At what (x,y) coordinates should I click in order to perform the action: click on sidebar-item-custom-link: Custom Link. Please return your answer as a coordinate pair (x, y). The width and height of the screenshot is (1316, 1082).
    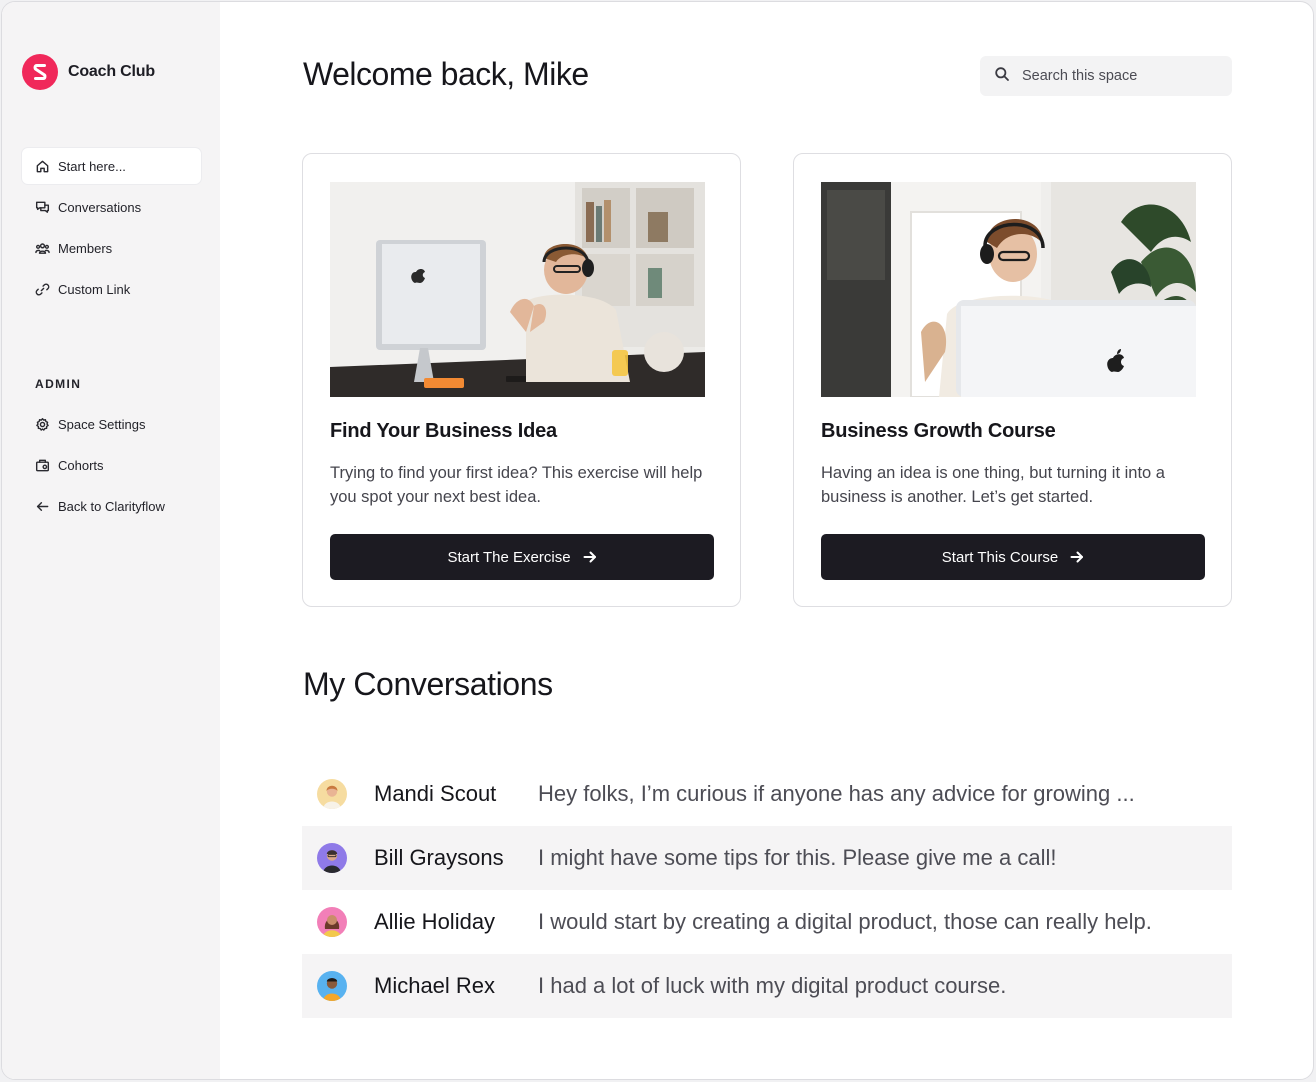
    Looking at the image, I should click on (111, 290).